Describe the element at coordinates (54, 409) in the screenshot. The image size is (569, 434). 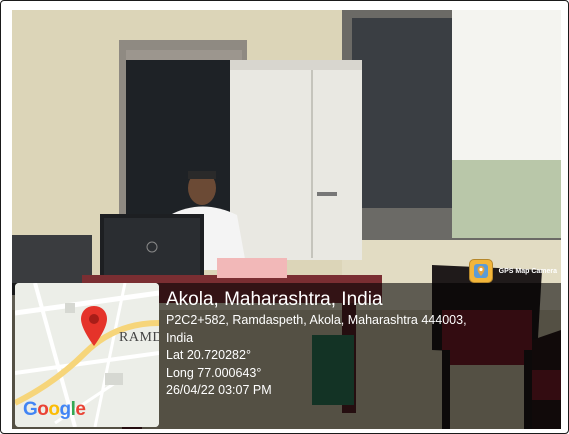
I see `google-logo: Google` at that location.